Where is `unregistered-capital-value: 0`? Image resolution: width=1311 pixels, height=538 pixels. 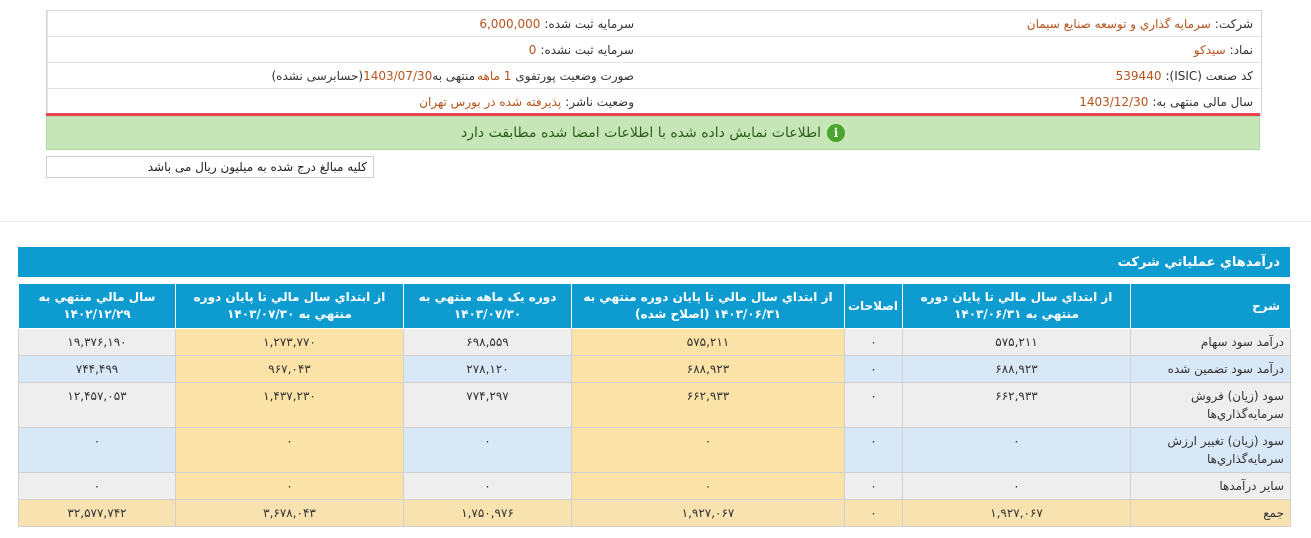 unregistered-capital-value: 0 is located at coordinates (532, 49).